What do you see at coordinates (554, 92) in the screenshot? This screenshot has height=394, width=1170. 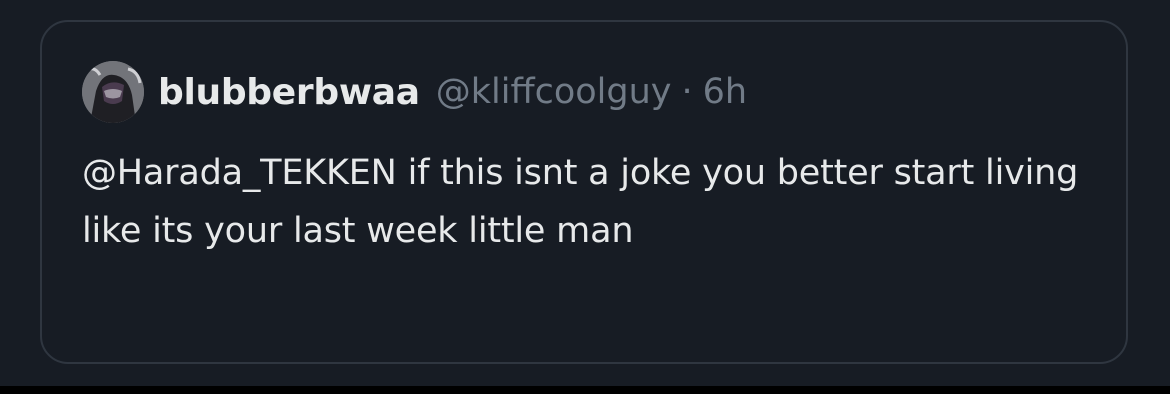 I see `user-handle: @kliffcoolguy` at bounding box center [554, 92].